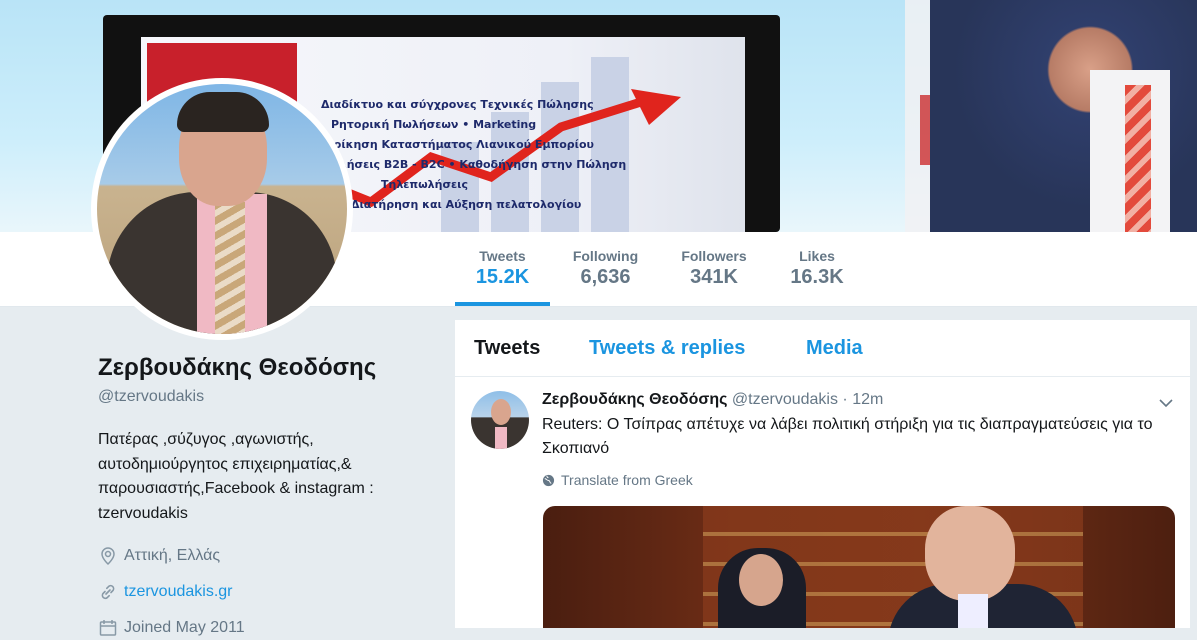 This screenshot has width=1197, height=640. What do you see at coordinates (108, 628) in the screenshot?
I see `calendar-icon` at bounding box center [108, 628].